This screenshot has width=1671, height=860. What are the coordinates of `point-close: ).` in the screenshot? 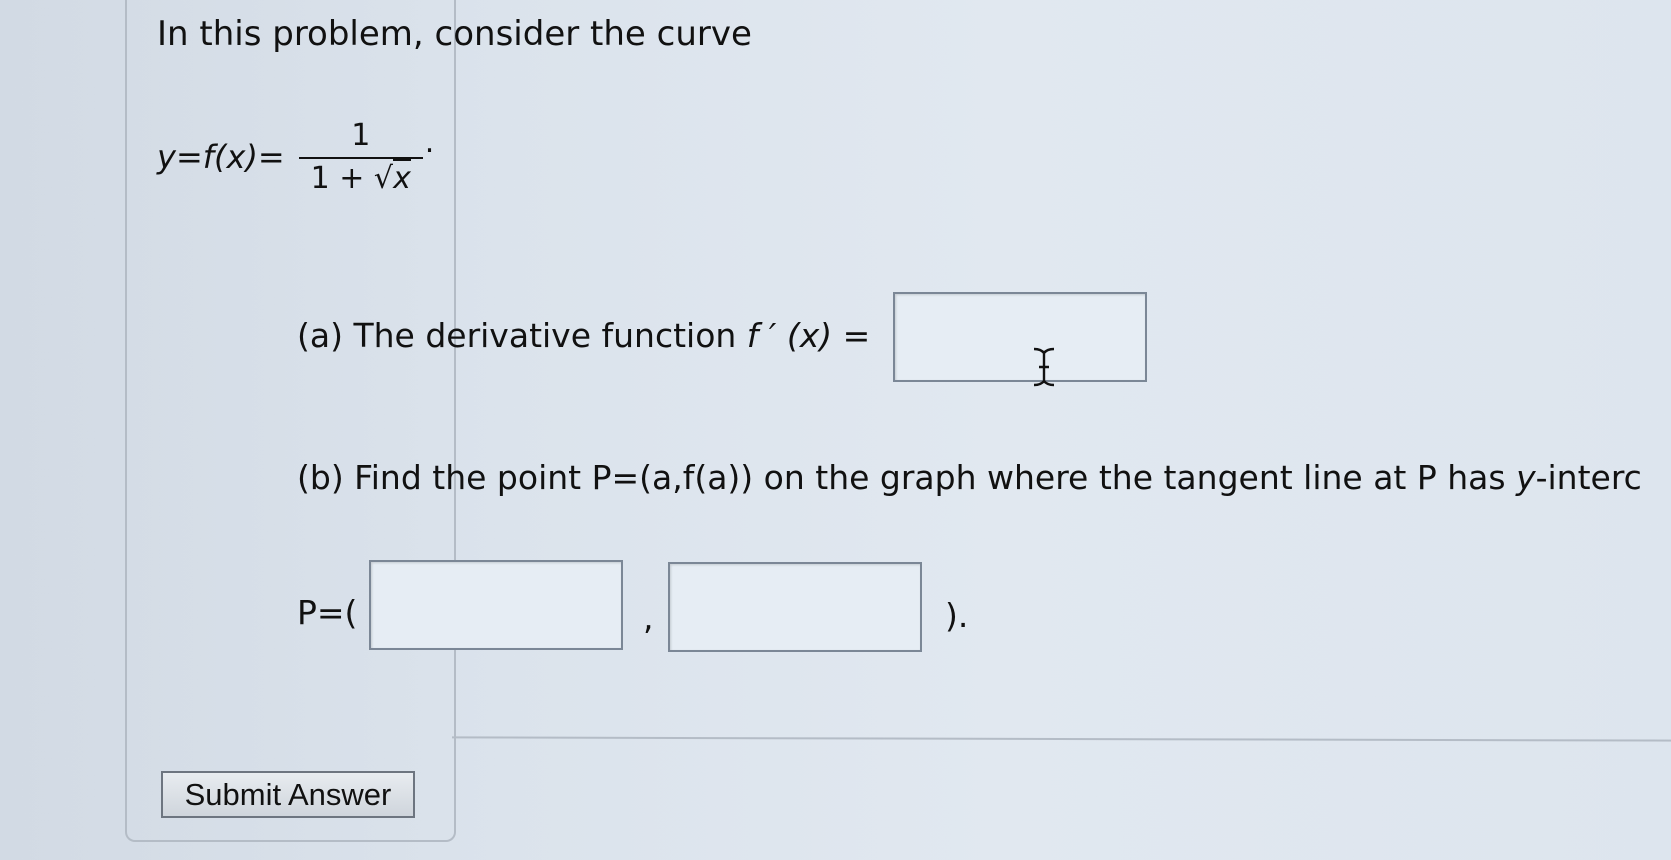 It's located at (957, 615).